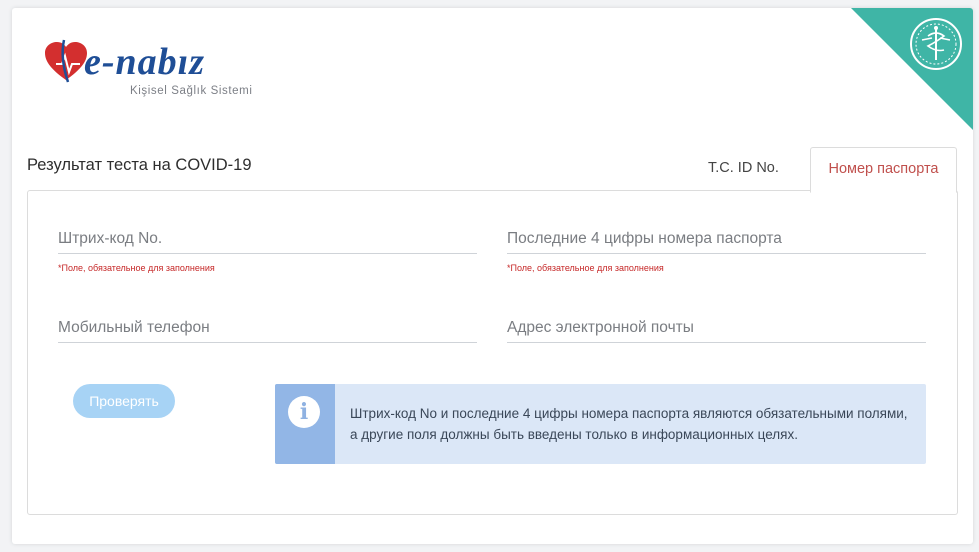  What do you see at coordinates (743, 168) in the screenshot?
I see `tab-tc-id: T.C. ID No.` at bounding box center [743, 168].